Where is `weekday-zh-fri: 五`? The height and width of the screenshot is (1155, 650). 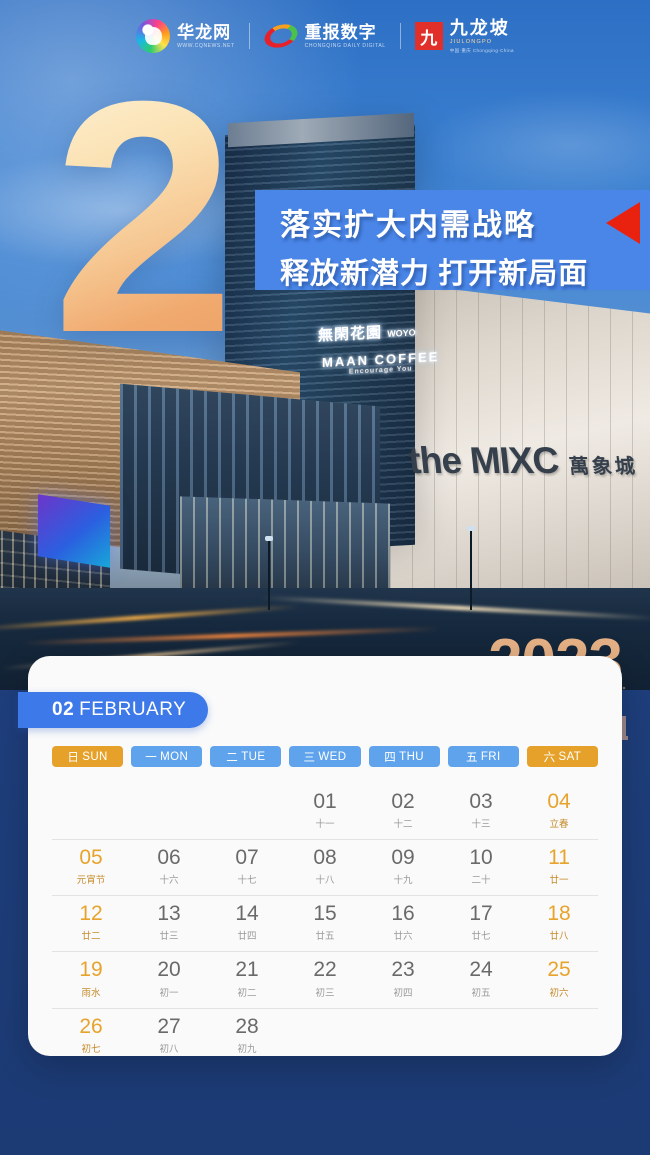
weekday-zh-fri: 五 is located at coordinates (471, 757).